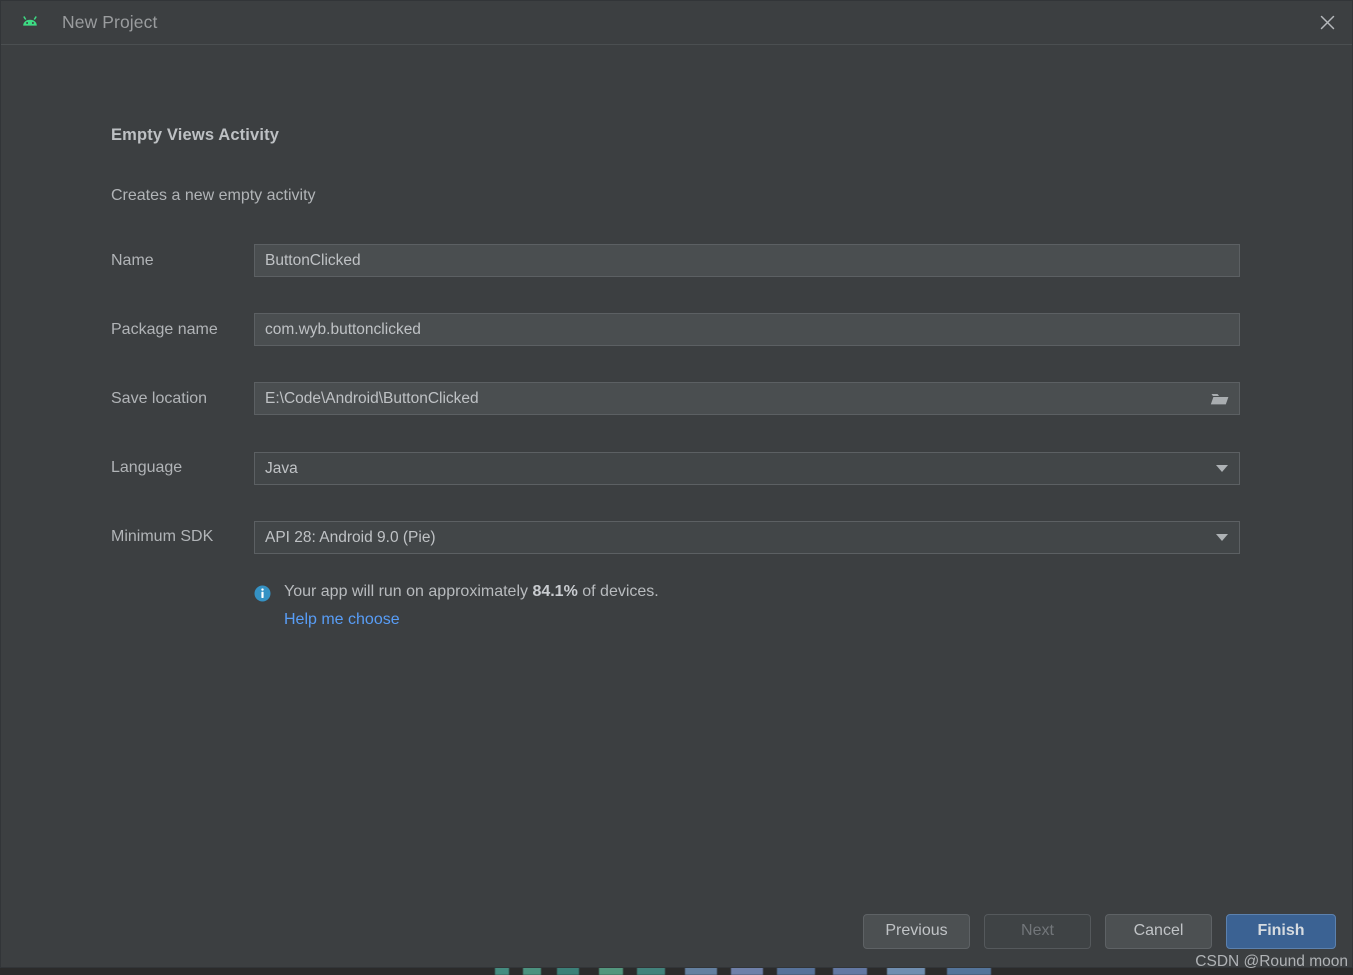  What do you see at coordinates (1158, 931) in the screenshot?
I see `cancel-button: Cancel` at bounding box center [1158, 931].